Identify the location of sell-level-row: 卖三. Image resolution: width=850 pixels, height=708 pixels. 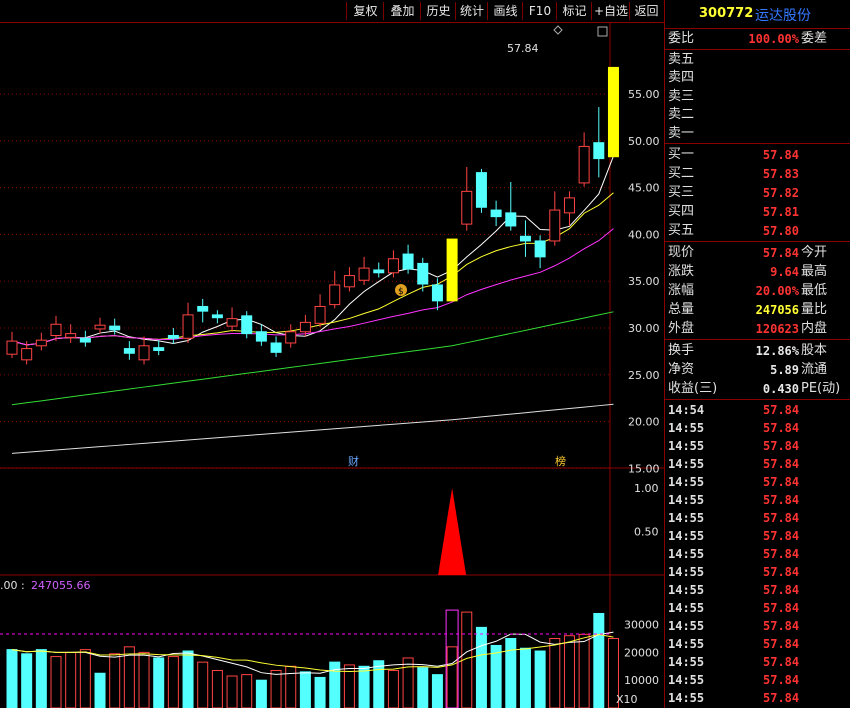
(757, 97).